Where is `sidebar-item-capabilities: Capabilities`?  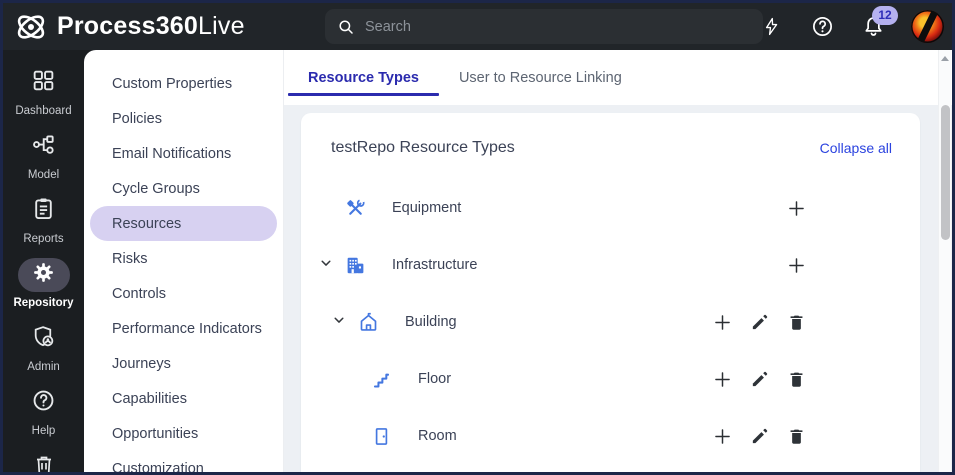 sidebar-item-capabilities: Capabilities is located at coordinates (183, 398).